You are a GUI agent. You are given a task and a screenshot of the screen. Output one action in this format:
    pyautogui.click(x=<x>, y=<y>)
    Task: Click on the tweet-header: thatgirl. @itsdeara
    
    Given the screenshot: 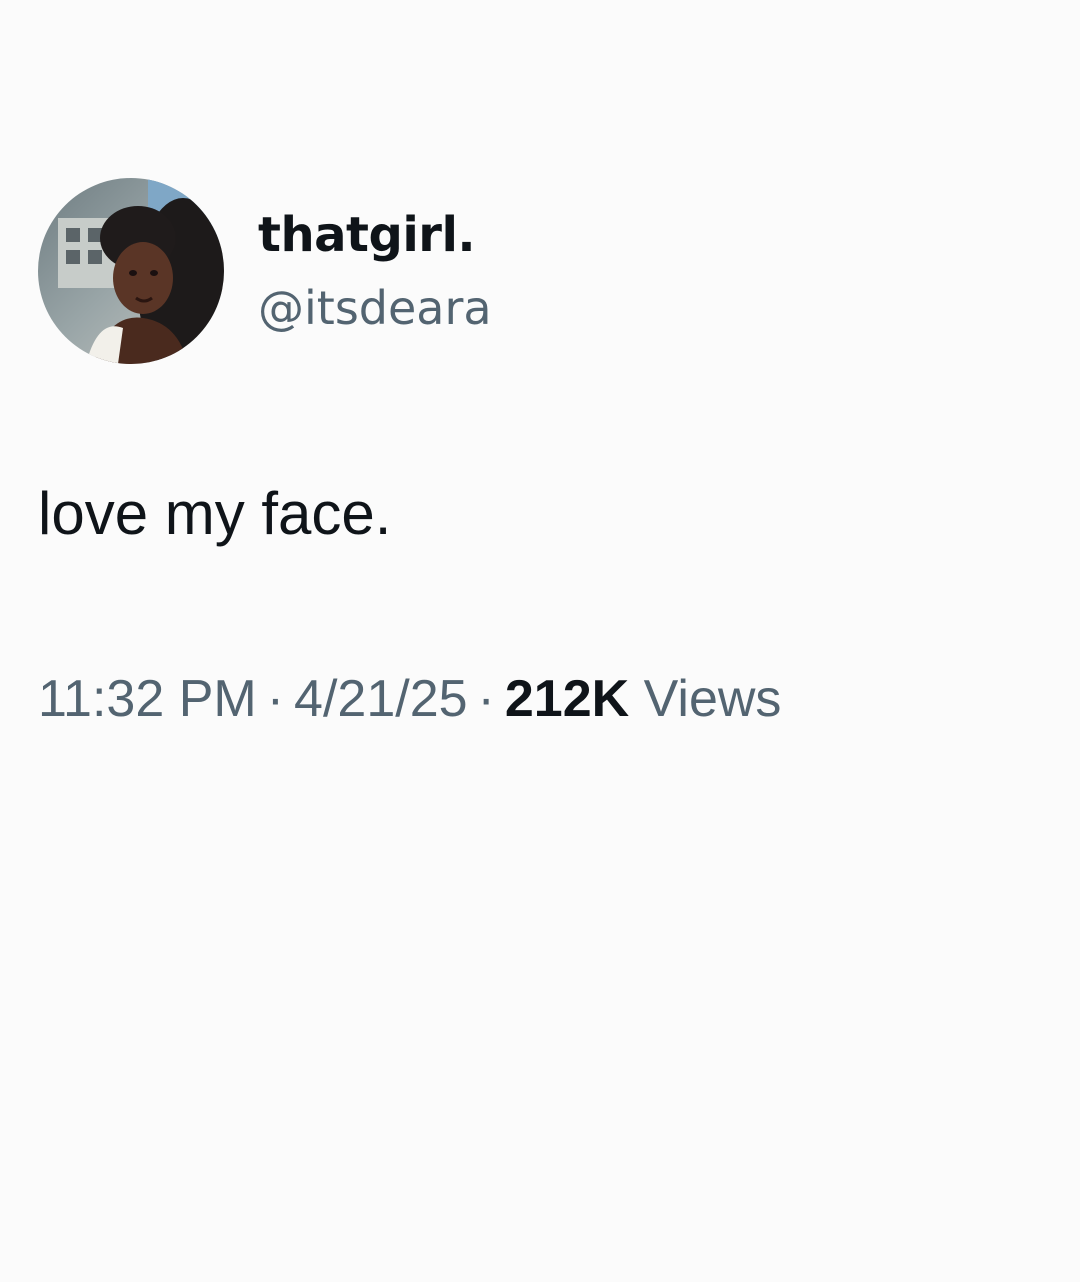 What is the action you would take?
    pyautogui.click(x=265, y=271)
    